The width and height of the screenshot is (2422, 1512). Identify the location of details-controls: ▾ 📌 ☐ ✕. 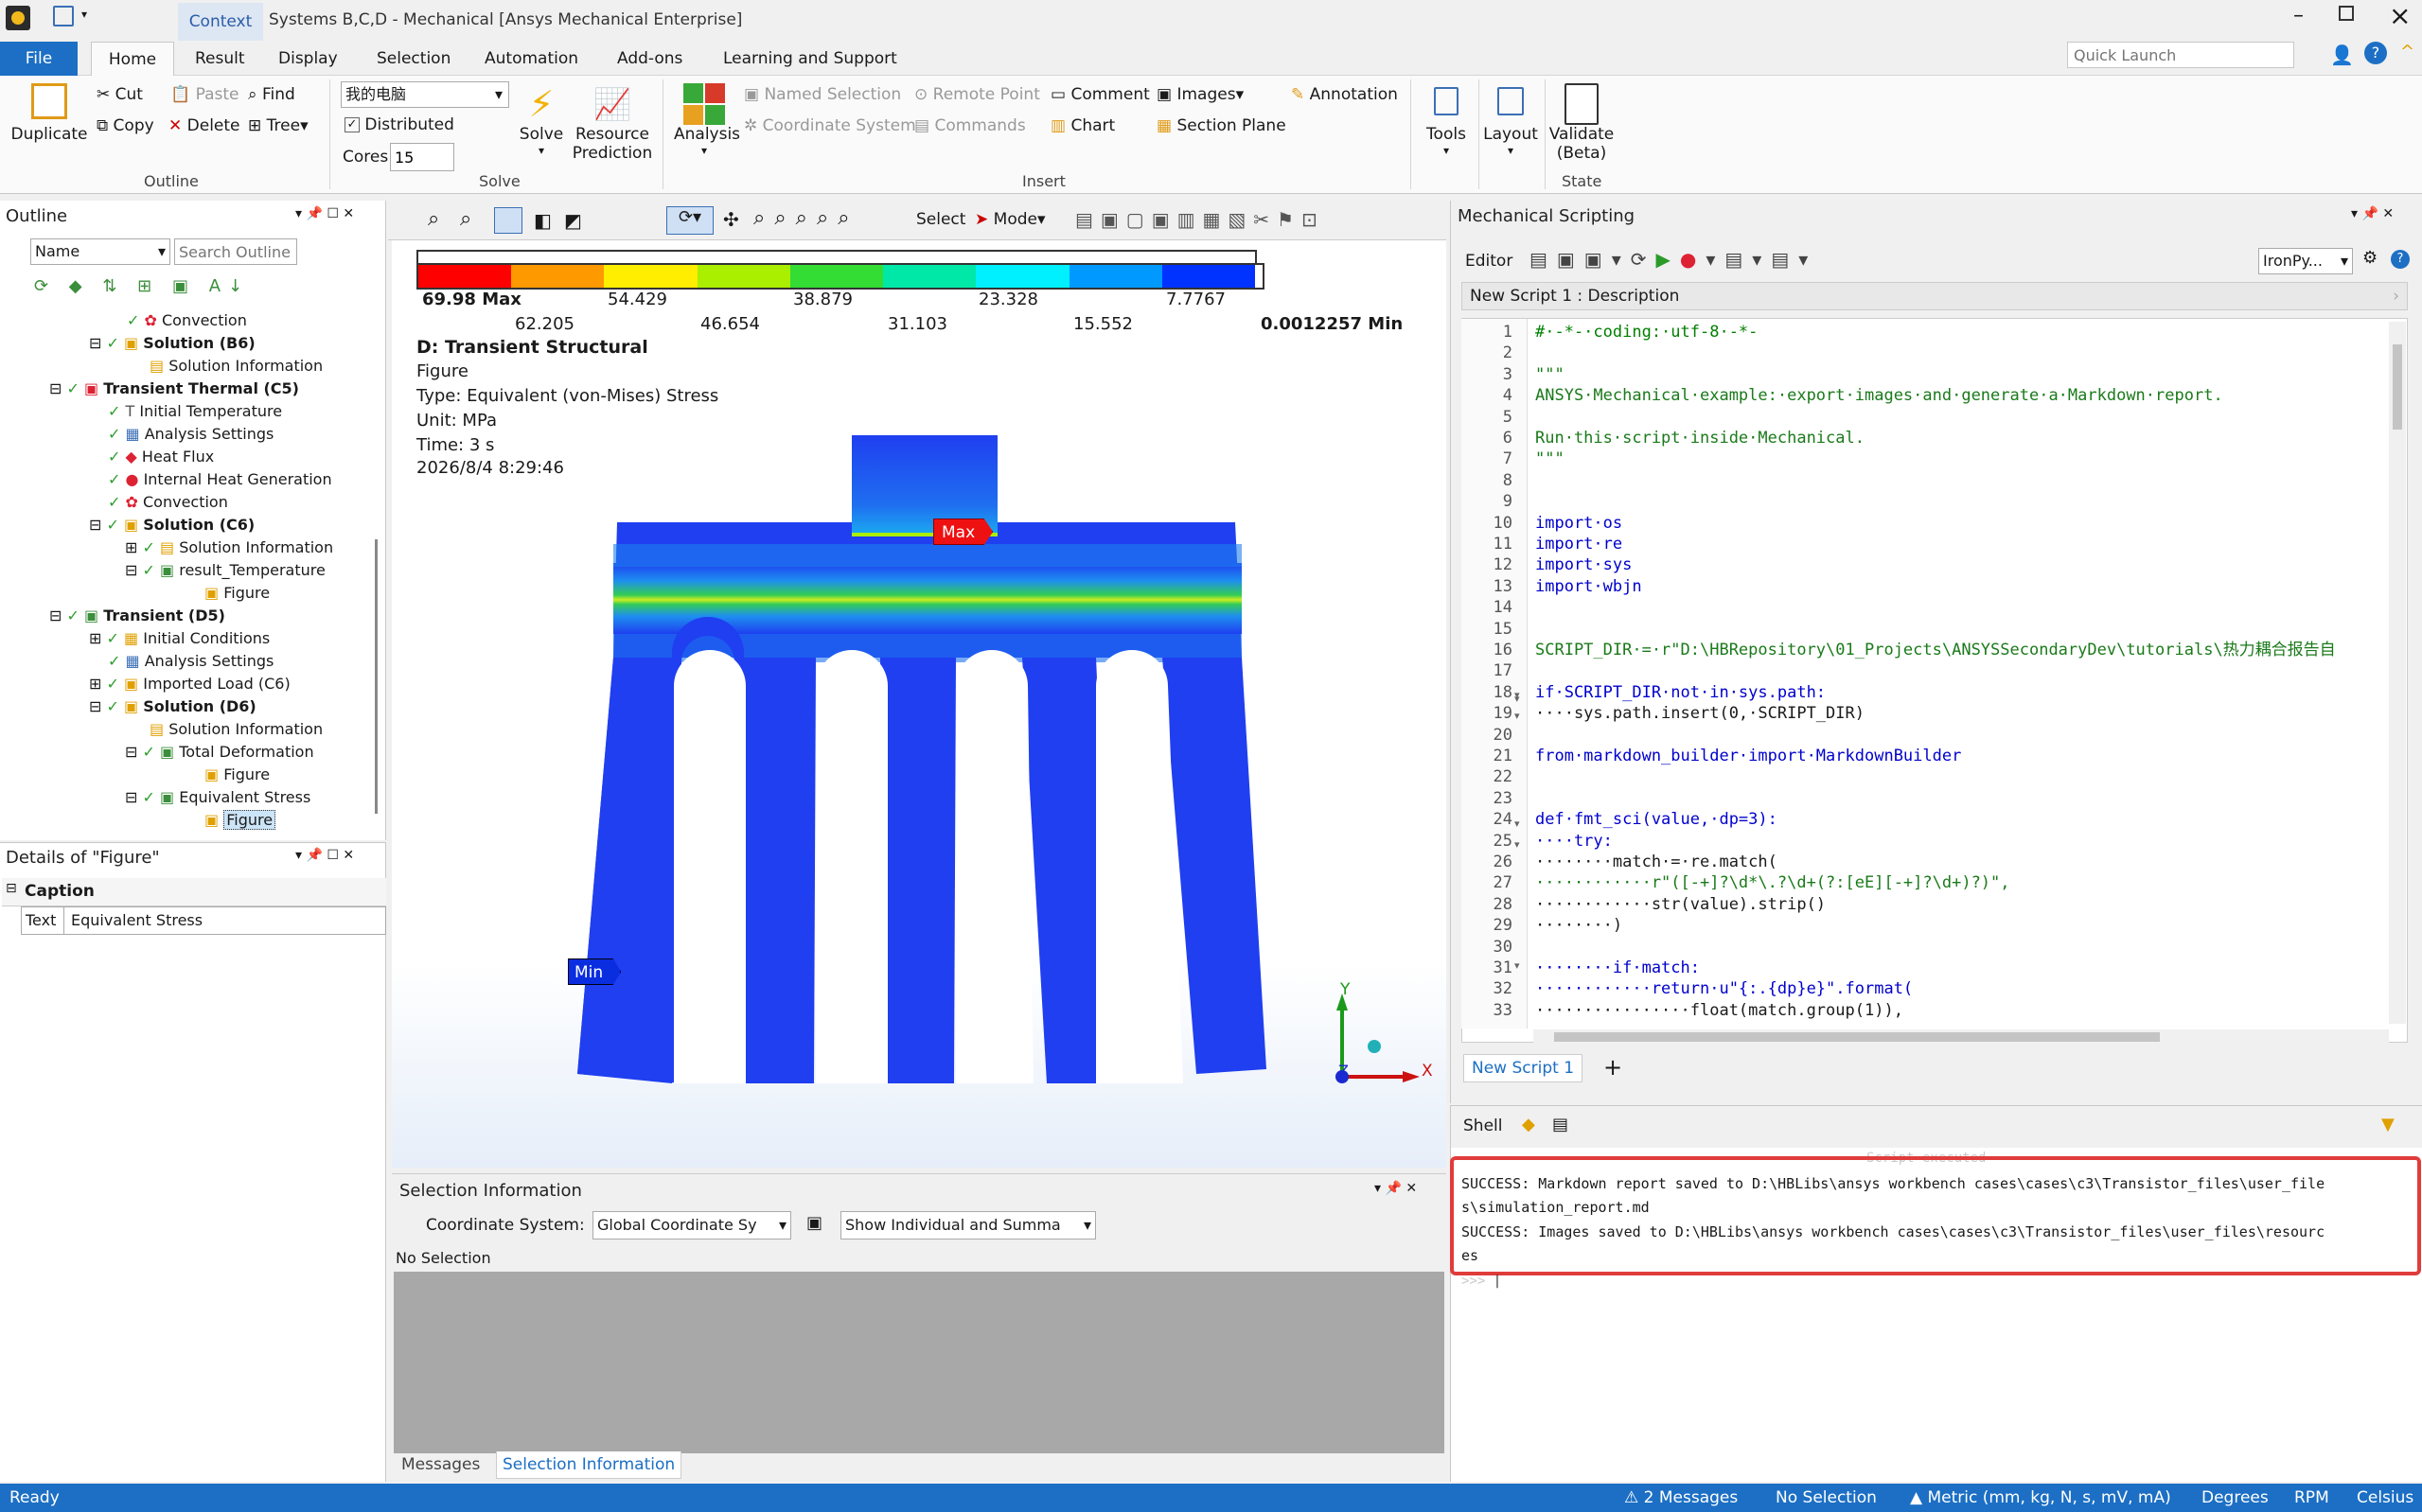
(325, 855).